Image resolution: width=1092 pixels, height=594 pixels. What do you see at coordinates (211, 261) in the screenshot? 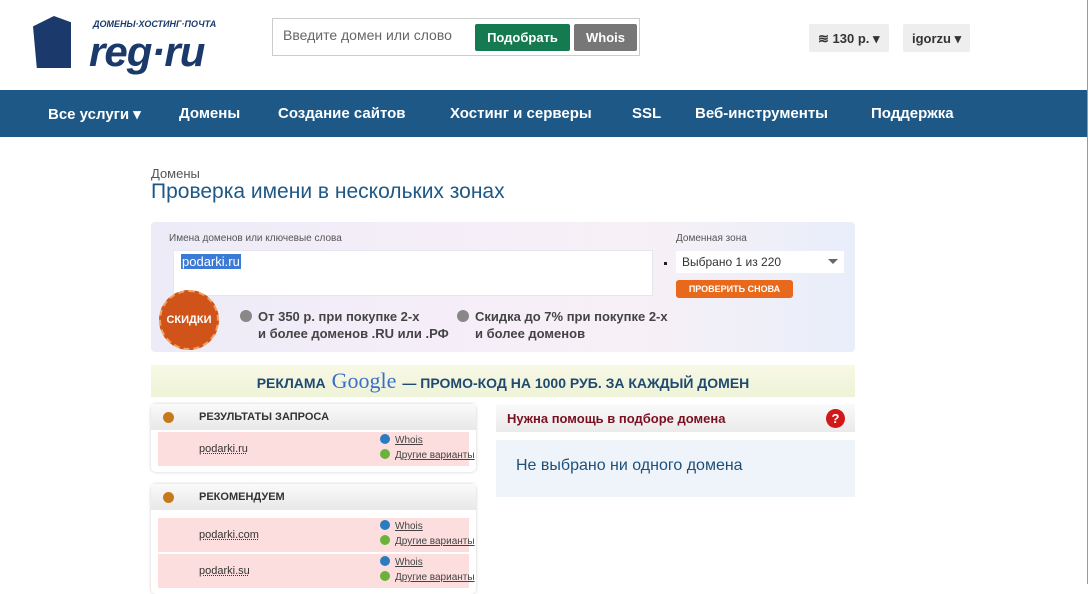
I see `domain-names-value: podarki.ru` at bounding box center [211, 261].